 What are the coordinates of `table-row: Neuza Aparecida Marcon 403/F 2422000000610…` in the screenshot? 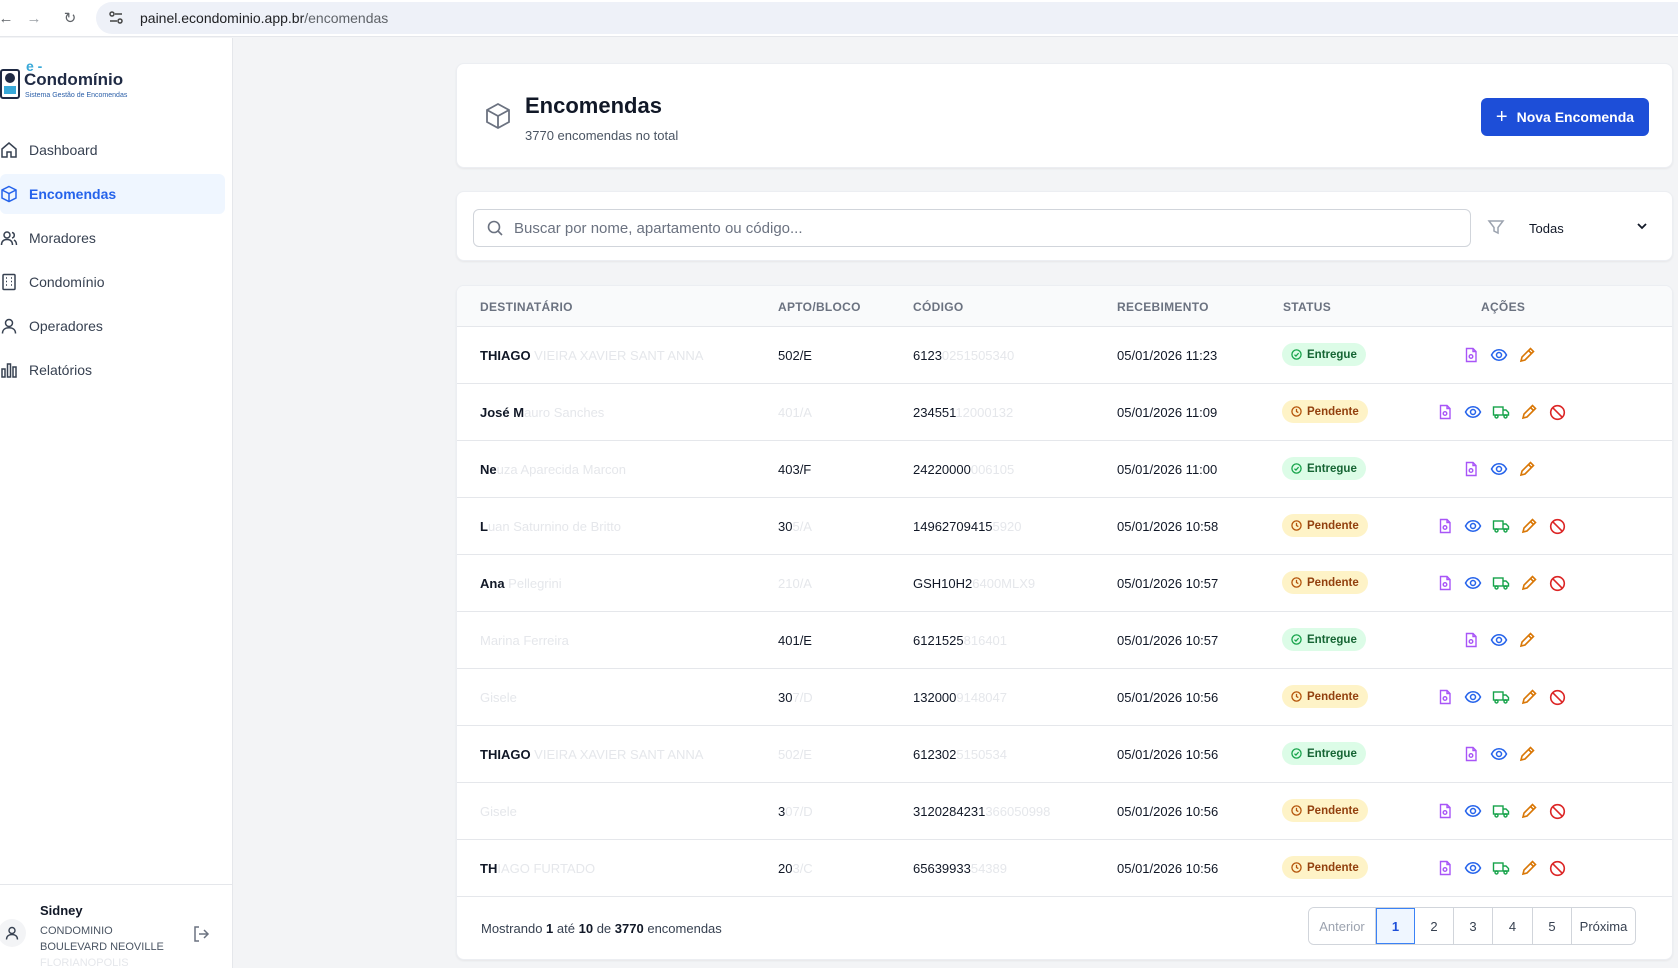 It's located at (1064, 469).